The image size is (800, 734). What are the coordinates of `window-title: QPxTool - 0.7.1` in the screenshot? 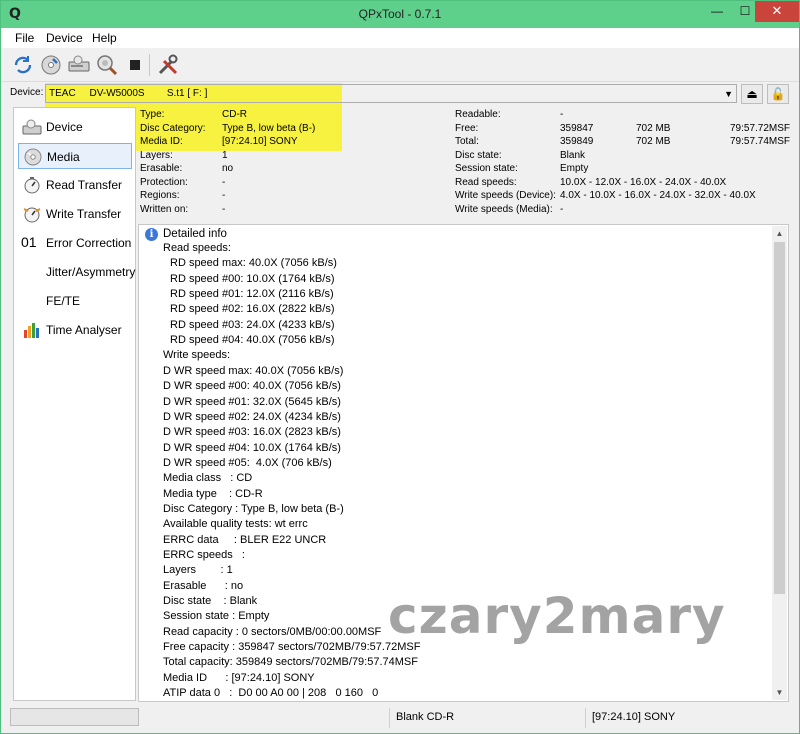 It's located at (400, 14).